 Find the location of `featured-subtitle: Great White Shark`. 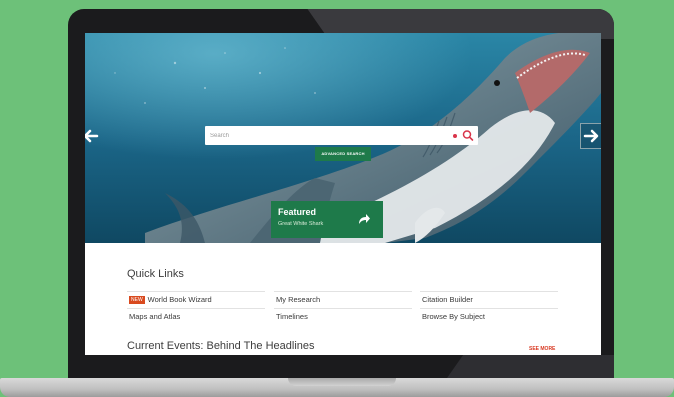

featured-subtitle: Great White Shark is located at coordinates (301, 224).